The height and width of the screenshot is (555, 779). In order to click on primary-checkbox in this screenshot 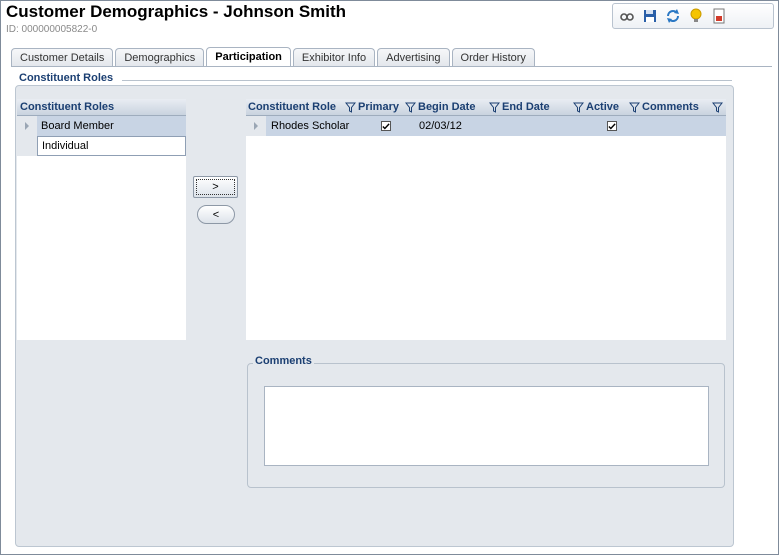, I will do `click(386, 126)`.